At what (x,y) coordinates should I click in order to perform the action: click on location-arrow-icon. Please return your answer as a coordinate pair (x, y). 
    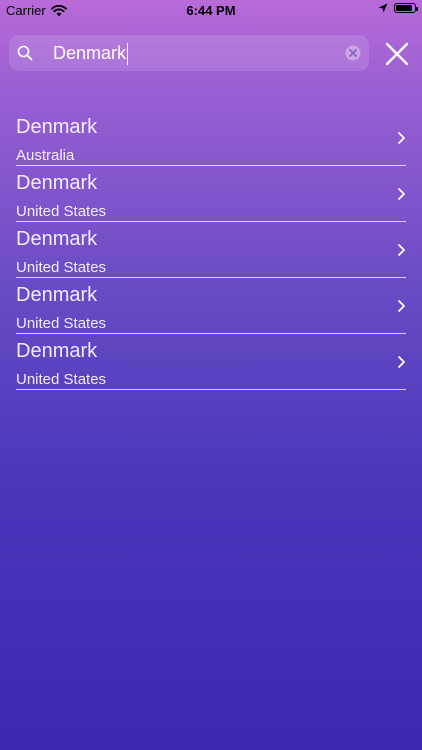
    Looking at the image, I should click on (383, 8).